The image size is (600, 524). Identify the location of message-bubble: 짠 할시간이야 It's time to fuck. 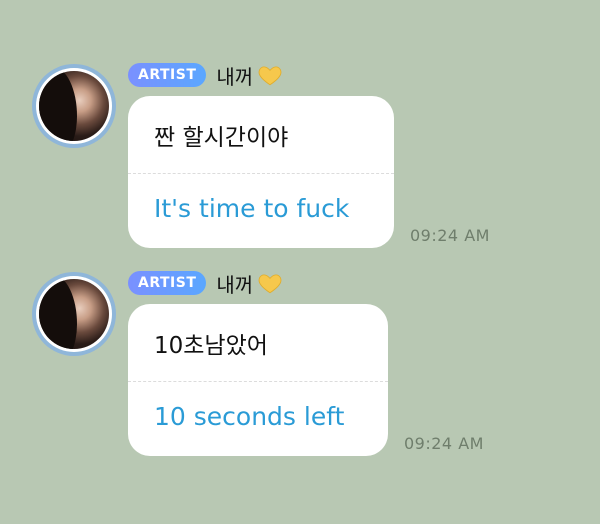
(261, 172).